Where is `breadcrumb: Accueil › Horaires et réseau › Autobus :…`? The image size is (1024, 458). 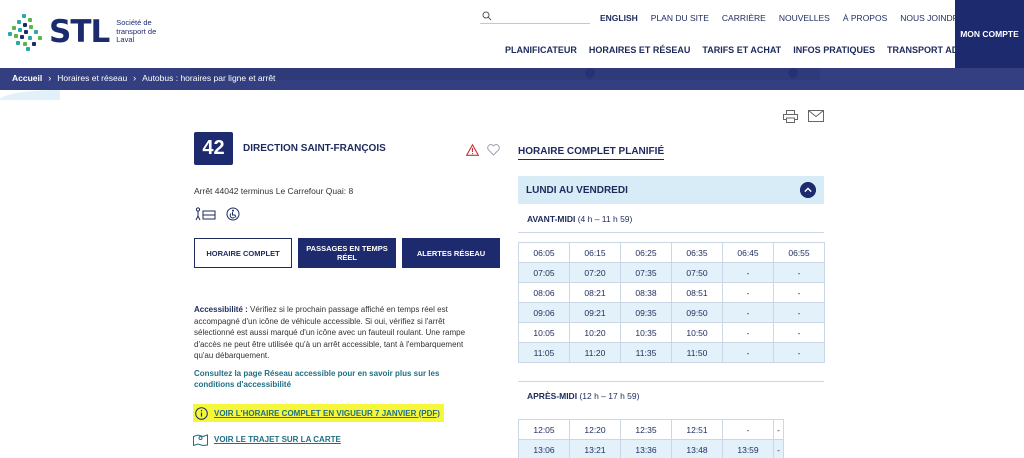
breadcrumb: Accueil › Horaires et réseau › Autobus :… is located at coordinates (143, 78).